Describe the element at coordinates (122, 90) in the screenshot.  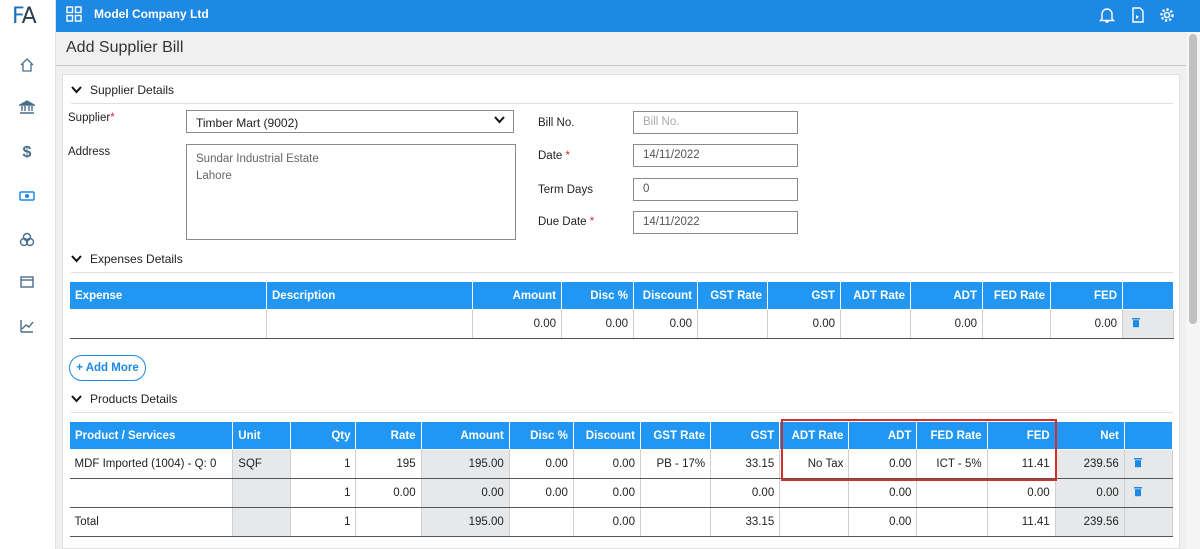
I see `supplier-section-toggle: Supplier Details` at that location.